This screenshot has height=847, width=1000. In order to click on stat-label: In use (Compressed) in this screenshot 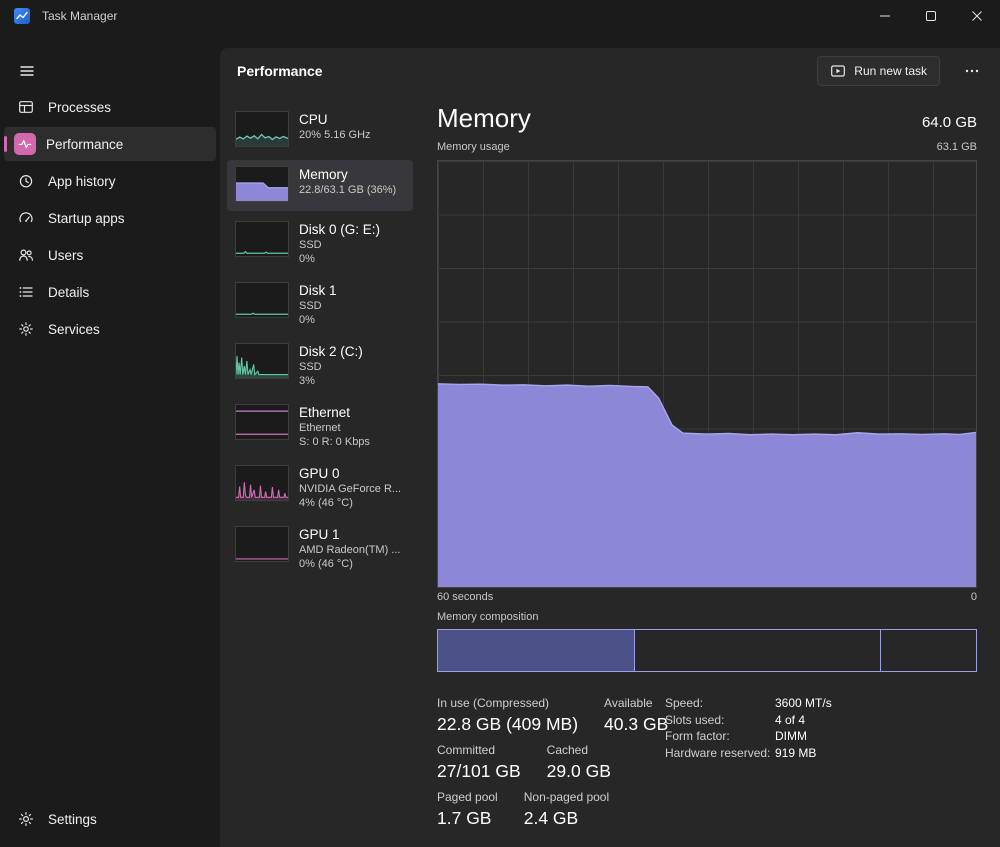, I will do `click(493, 703)`.